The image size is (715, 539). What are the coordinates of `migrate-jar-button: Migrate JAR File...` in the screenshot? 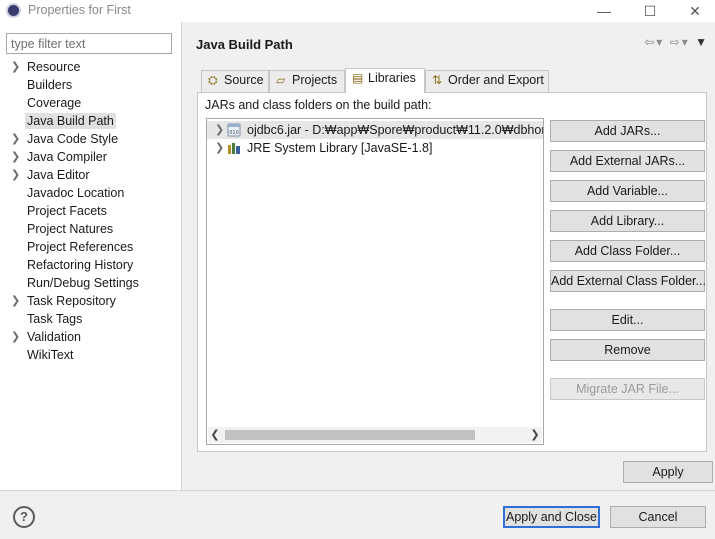 It's located at (627, 389).